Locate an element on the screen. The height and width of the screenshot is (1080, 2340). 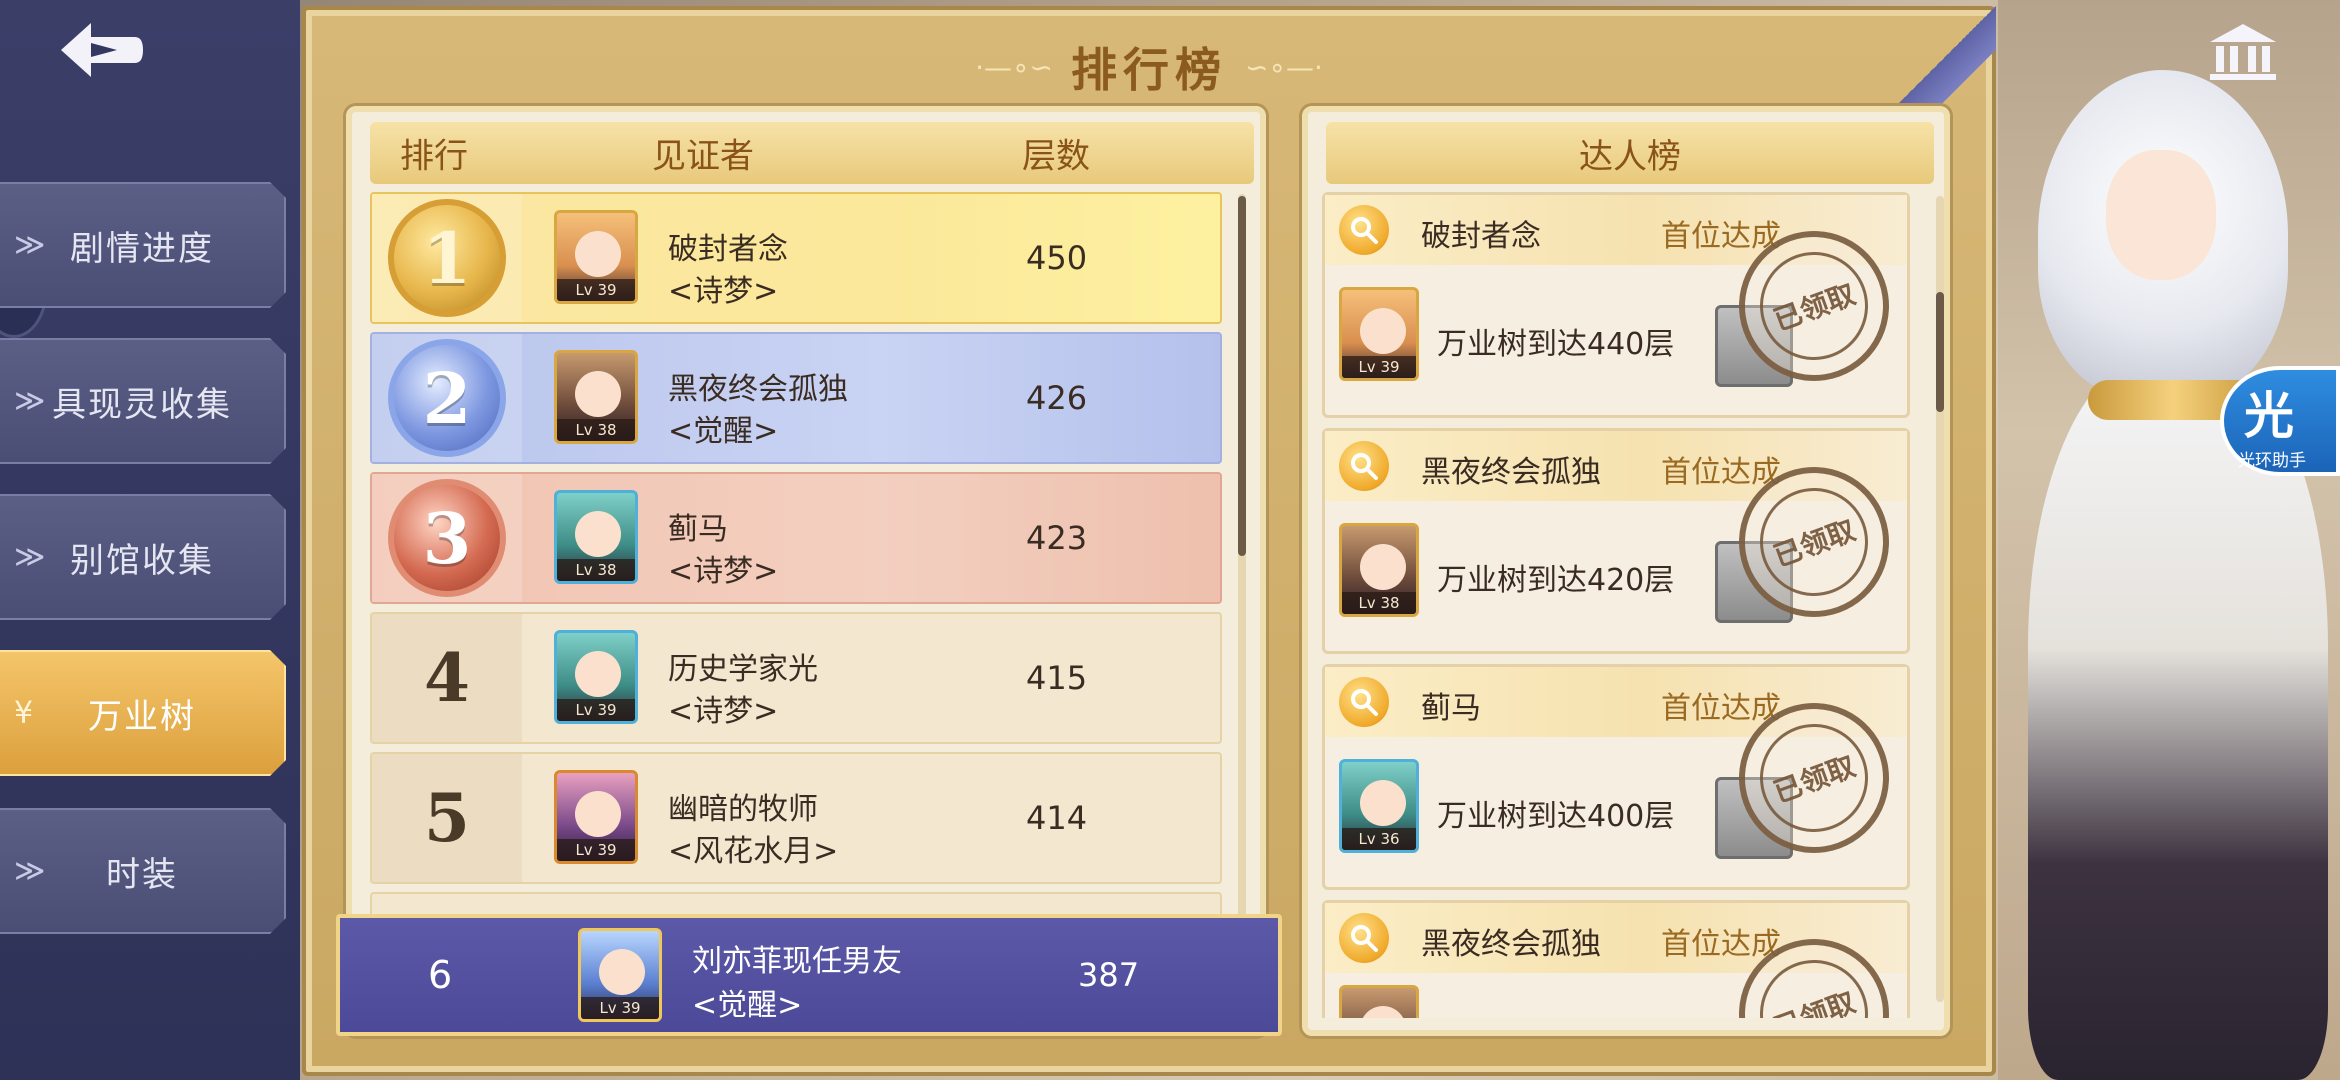
rank-cell: 1 is located at coordinates (447, 258).